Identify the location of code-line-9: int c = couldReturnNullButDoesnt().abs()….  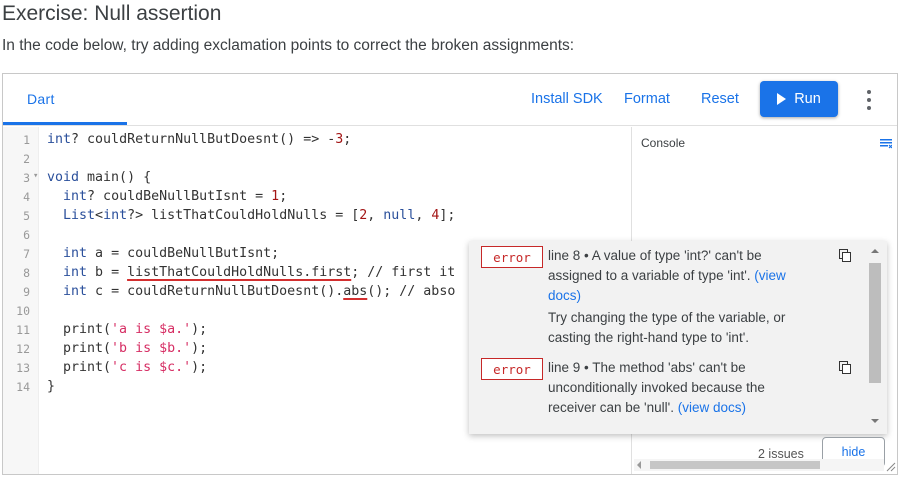
(259, 291).